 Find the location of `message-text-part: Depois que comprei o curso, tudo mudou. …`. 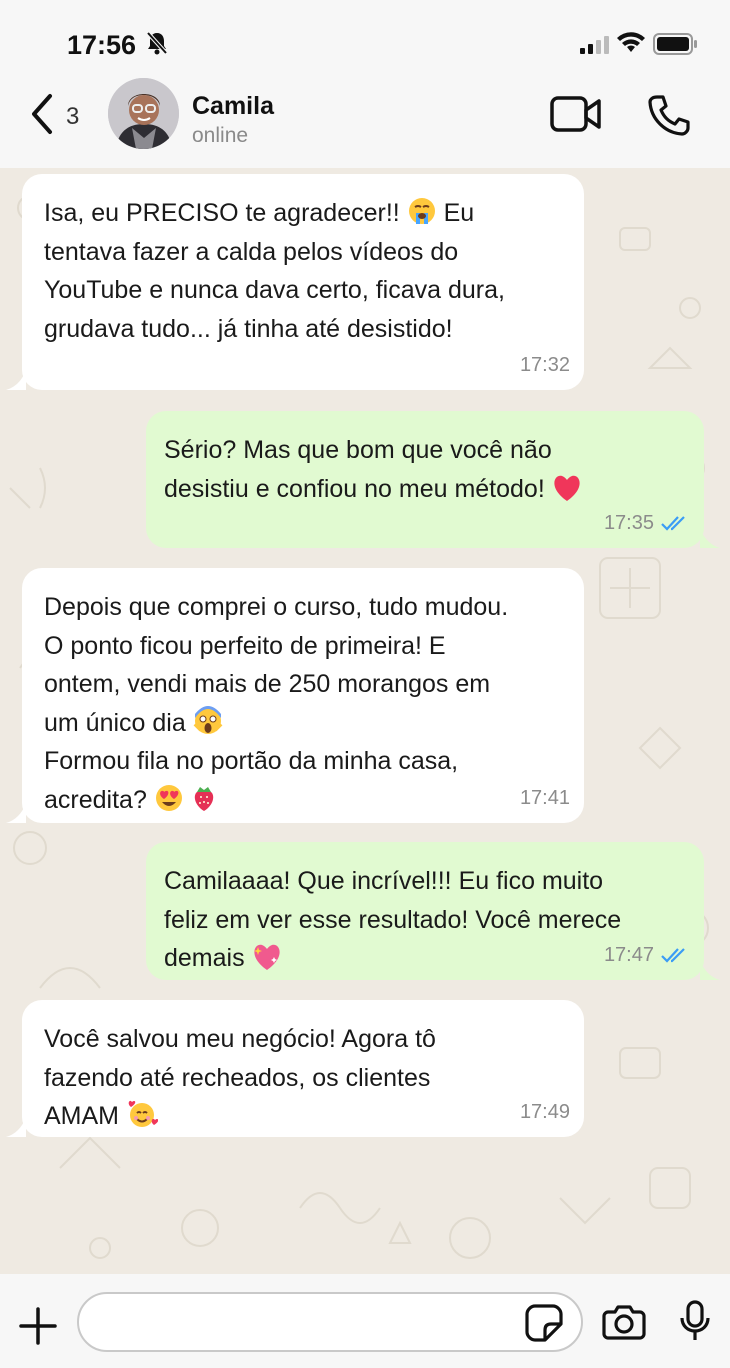

message-text-part: Depois que comprei o curso, tudo mudou. … is located at coordinates (276, 665).